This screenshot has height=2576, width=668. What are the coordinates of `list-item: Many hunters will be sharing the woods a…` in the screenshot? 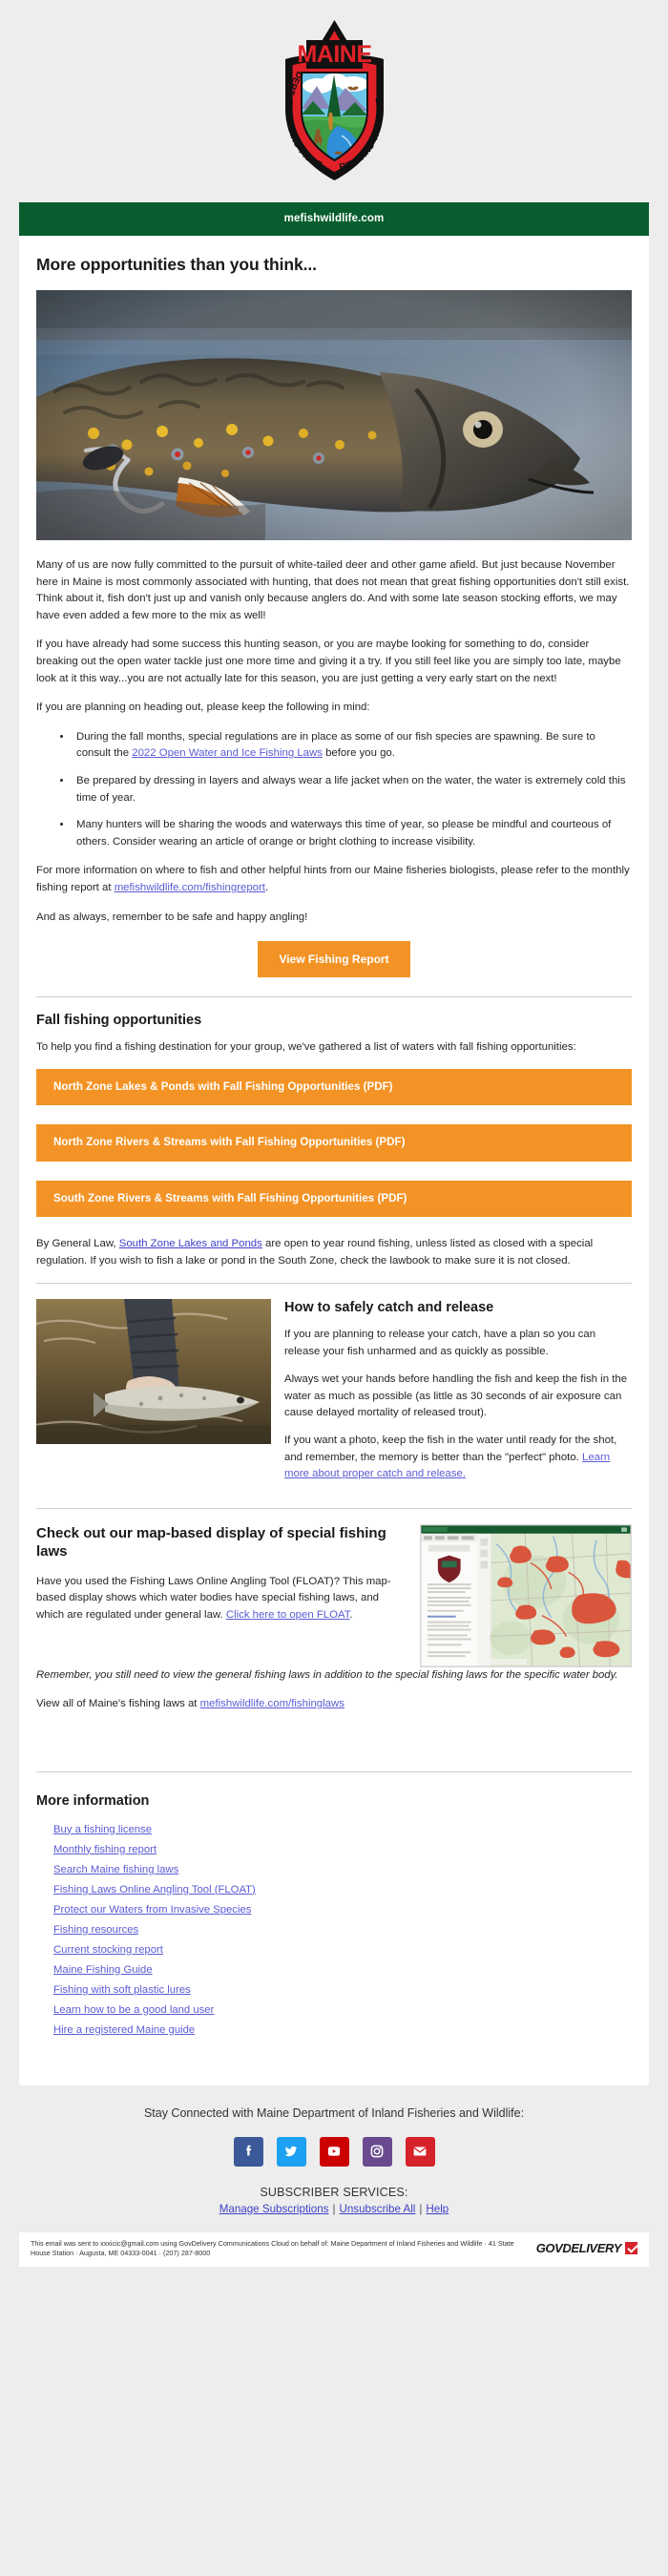 It's located at (352, 833).